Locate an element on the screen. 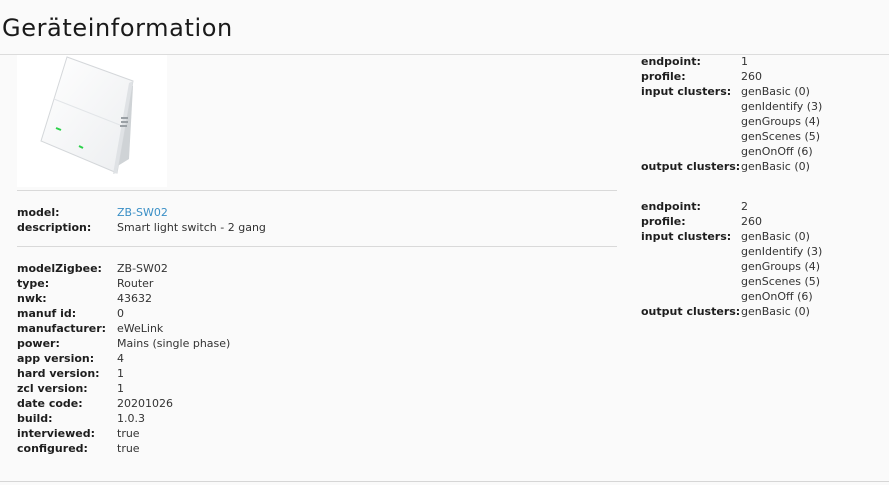 The image size is (889, 485). detail-row: hard version: 1 is located at coordinates (123, 373).